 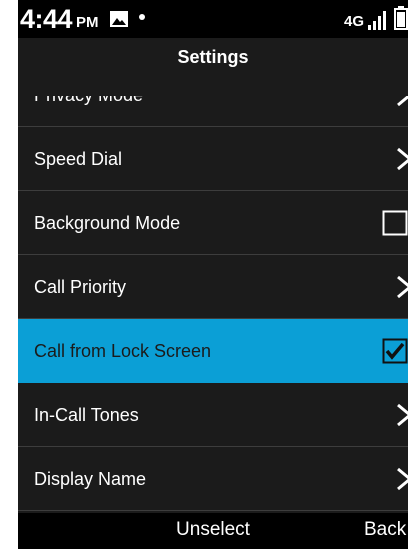 I want to click on list-item-in-call-tones: In-Call Tones, so click(x=213, y=415).